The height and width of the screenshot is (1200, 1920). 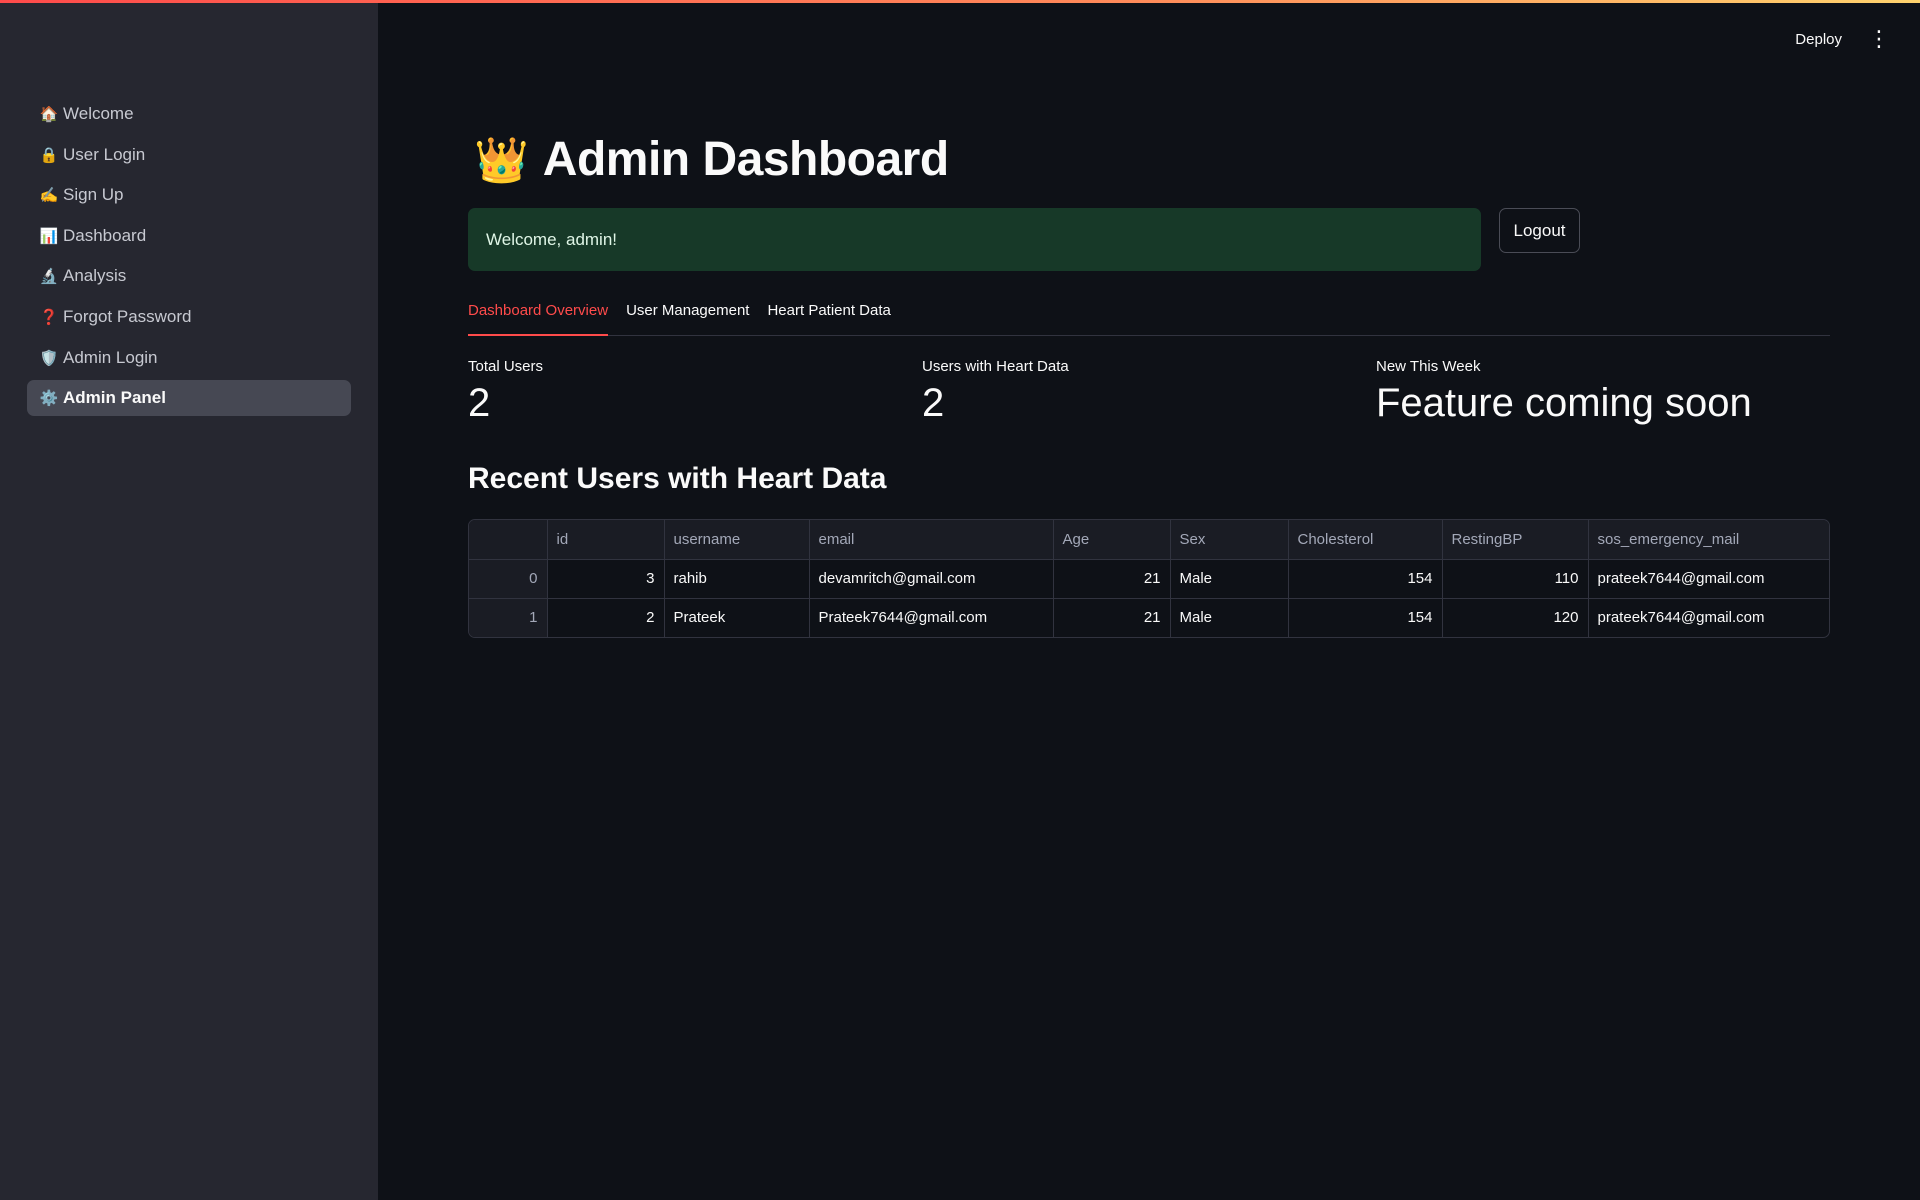 What do you see at coordinates (110, 357) in the screenshot?
I see `sidebar-item-label: Admin Login` at bounding box center [110, 357].